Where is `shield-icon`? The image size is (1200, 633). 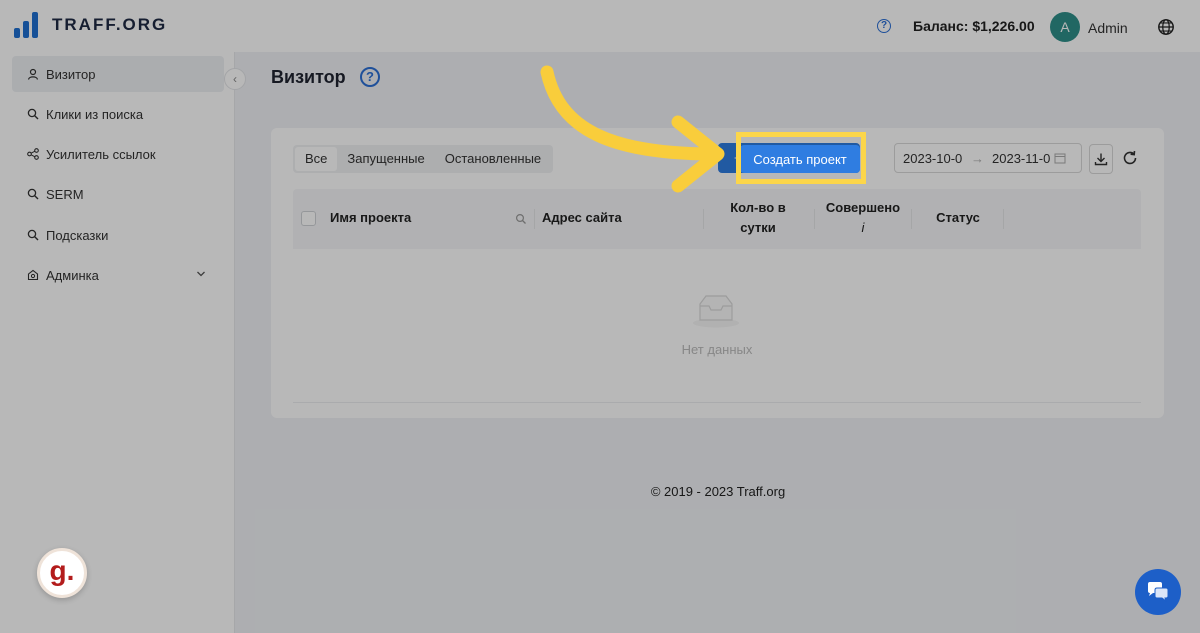
shield-icon is located at coordinates (32, 275).